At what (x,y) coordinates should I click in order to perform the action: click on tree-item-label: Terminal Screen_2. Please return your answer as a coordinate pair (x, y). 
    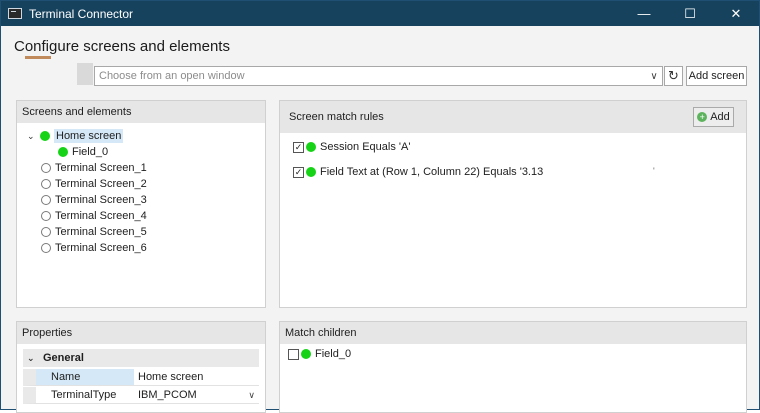
    Looking at the image, I should click on (101, 184).